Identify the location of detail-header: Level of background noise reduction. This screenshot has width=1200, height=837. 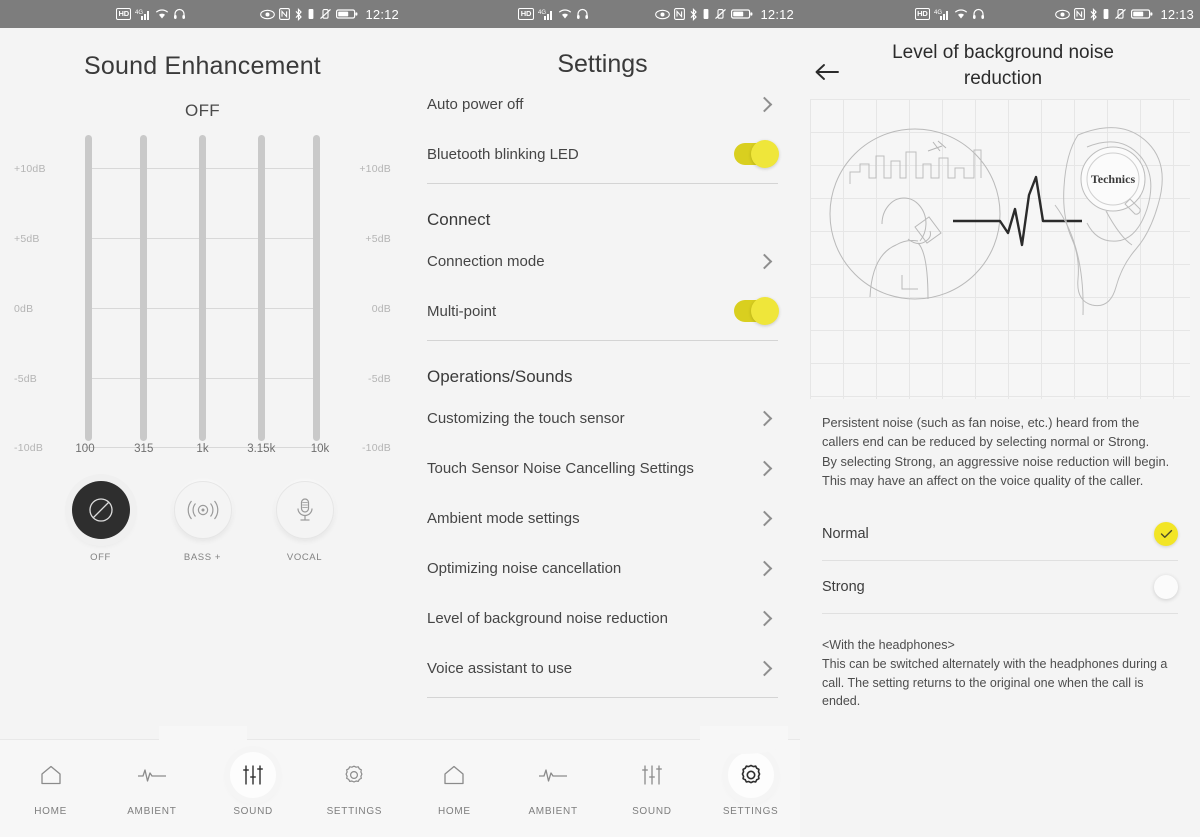
(1000, 63).